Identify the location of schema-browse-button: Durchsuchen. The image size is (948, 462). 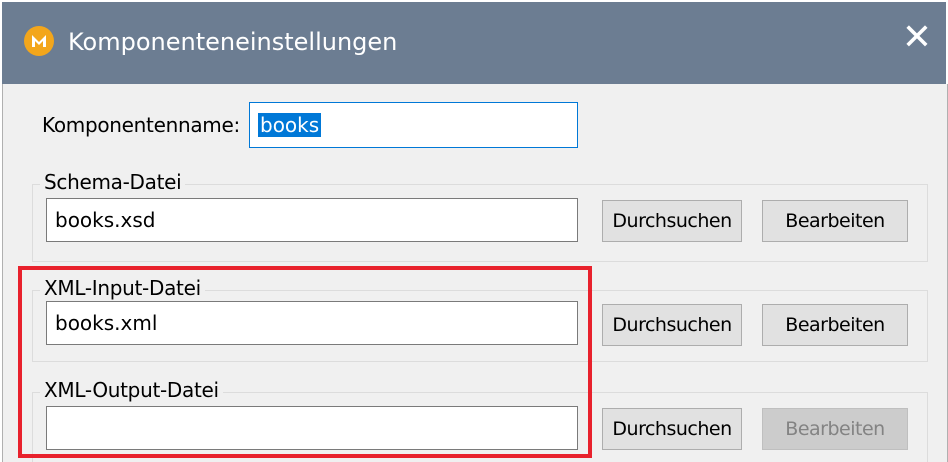
(672, 221).